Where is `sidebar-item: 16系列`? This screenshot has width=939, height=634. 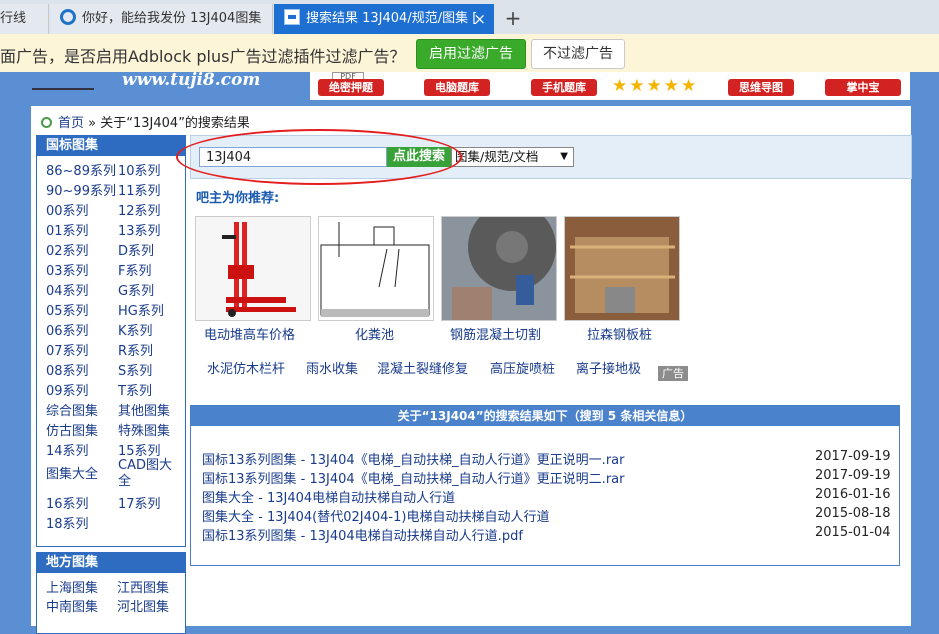
sidebar-item: 16系列 is located at coordinates (67, 505).